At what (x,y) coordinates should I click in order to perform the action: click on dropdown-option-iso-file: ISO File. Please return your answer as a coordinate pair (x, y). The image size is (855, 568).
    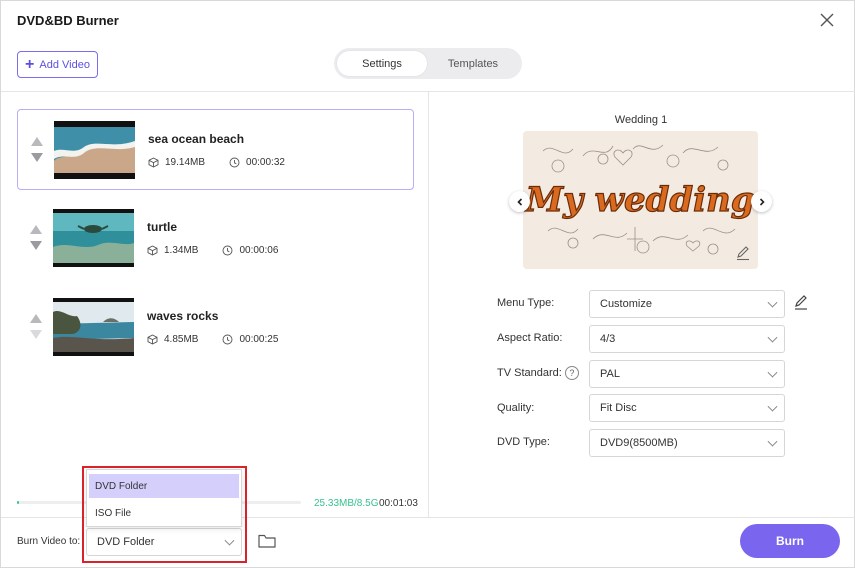
    Looking at the image, I should click on (164, 513).